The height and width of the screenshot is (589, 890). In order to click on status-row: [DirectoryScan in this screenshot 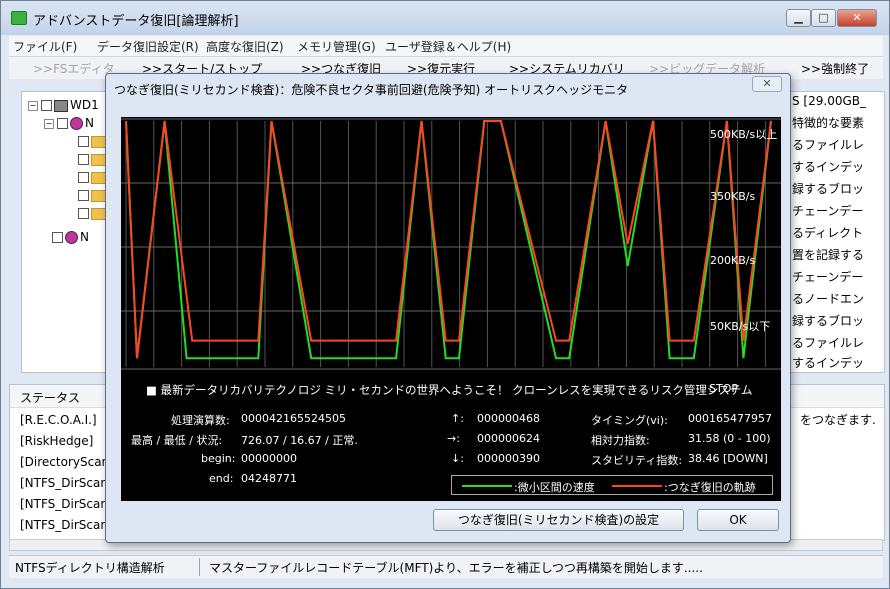, I will do `click(64, 462)`.